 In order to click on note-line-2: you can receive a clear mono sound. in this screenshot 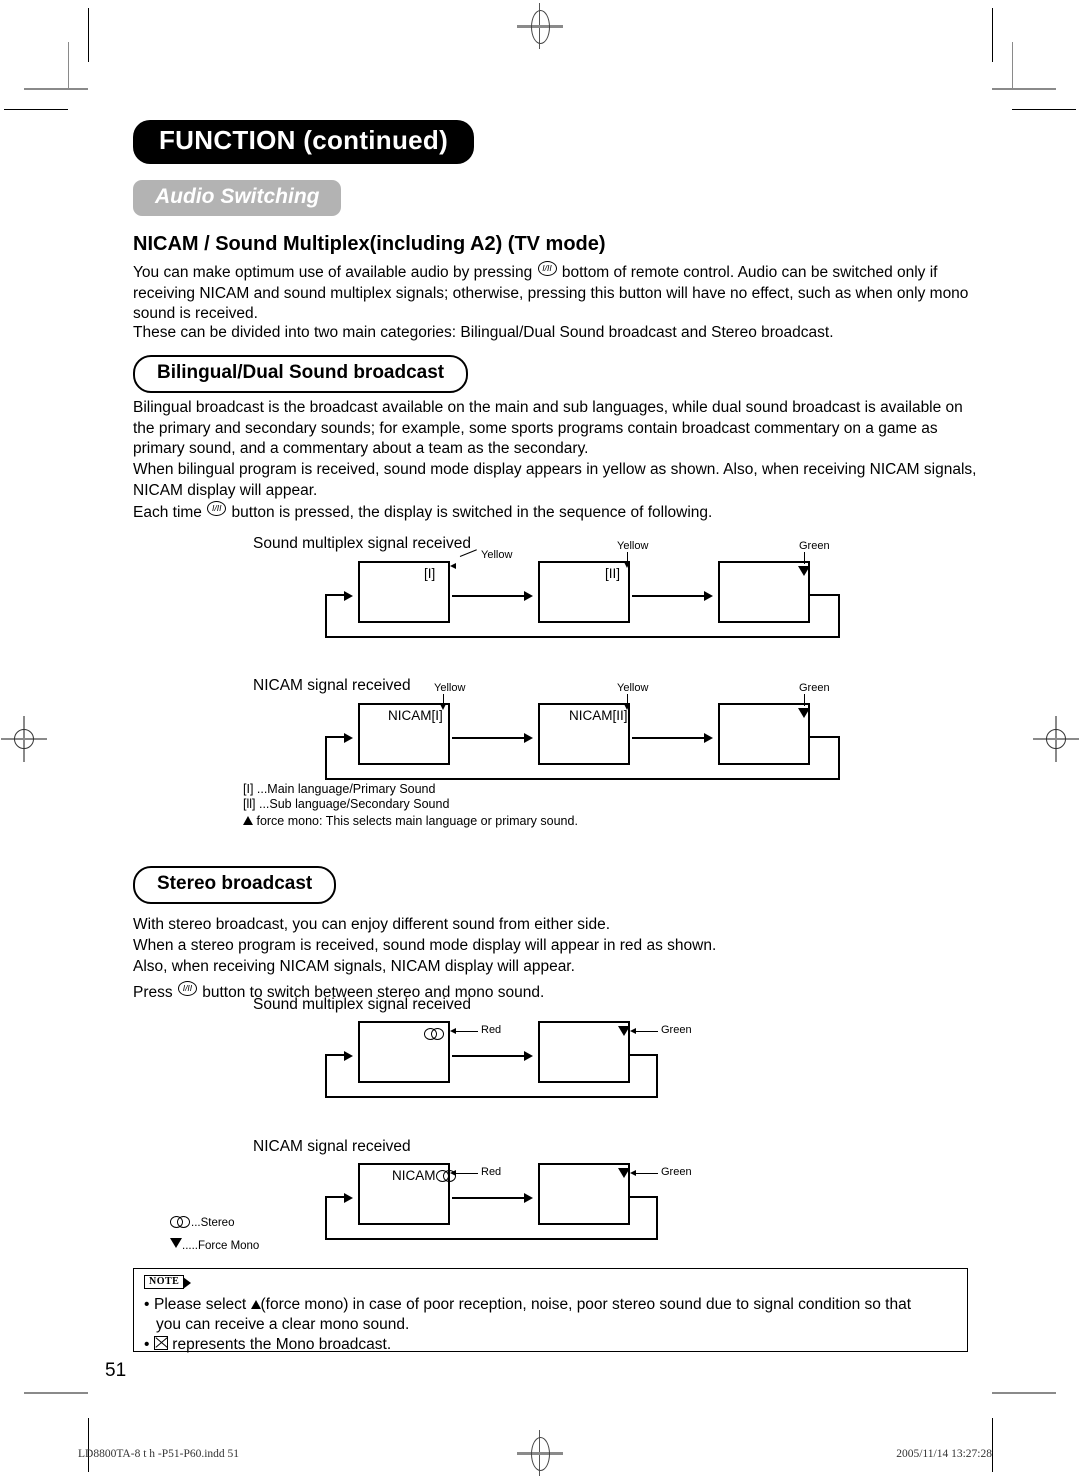, I will do `click(283, 1324)`.